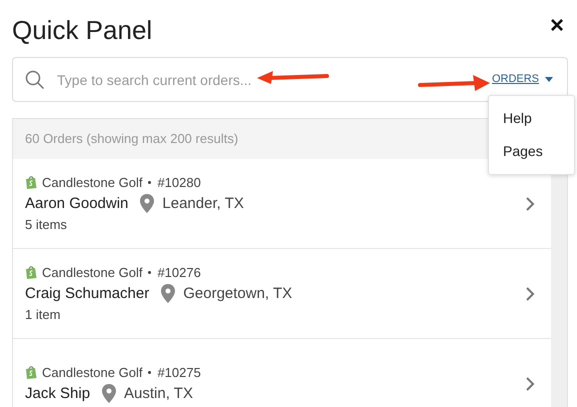 The height and width of the screenshot is (407, 577). What do you see at coordinates (203, 203) in the screenshot?
I see `customer-location: Leander, TX` at bounding box center [203, 203].